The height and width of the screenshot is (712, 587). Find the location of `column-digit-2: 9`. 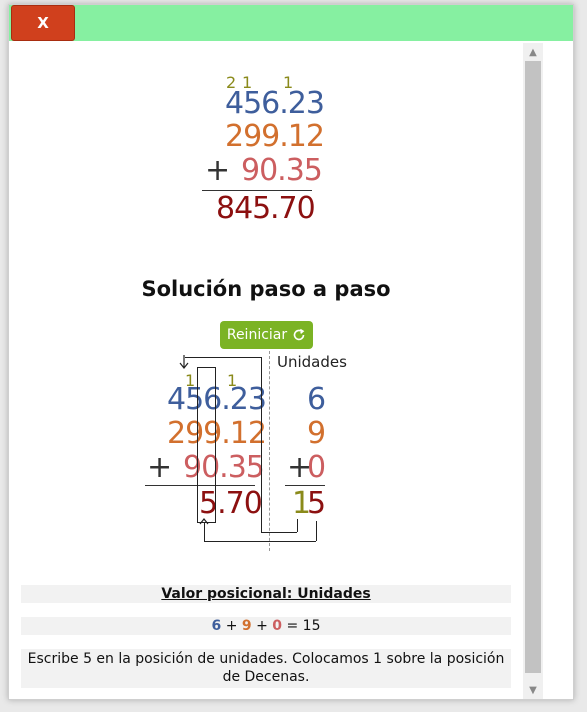

column-digit-2: 9 is located at coordinates (316, 433).